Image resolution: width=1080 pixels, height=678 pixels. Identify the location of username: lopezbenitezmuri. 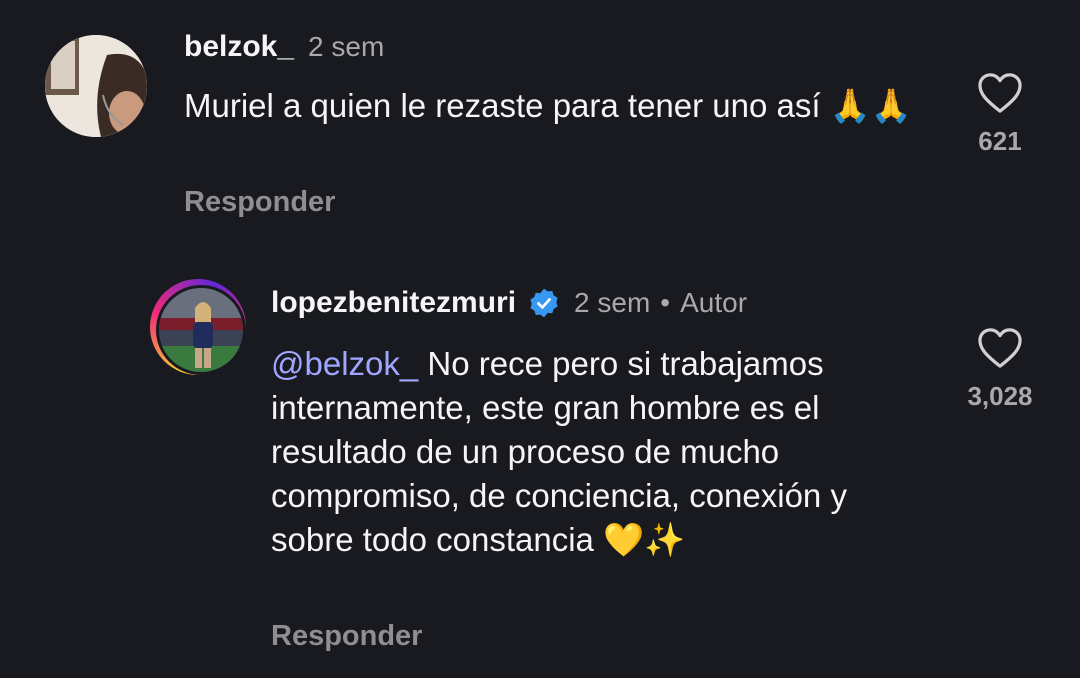
(393, 303).